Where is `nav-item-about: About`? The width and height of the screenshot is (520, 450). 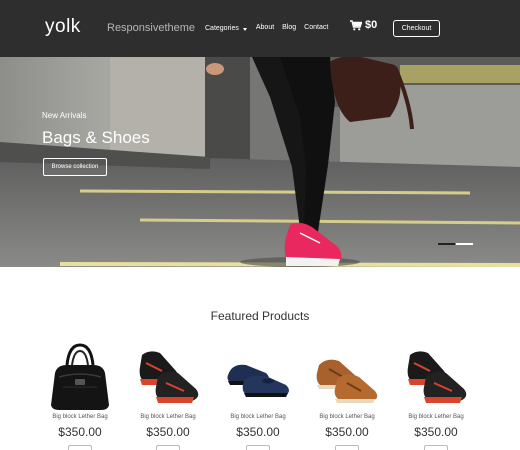 nav-item-about: About is located at coordinates (265, 27).